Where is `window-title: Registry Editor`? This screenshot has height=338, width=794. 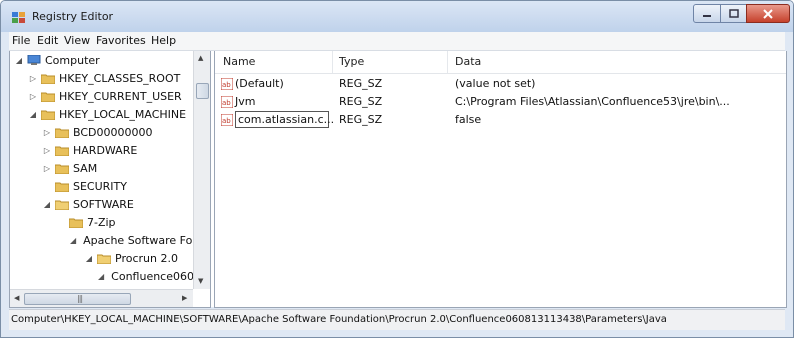 window-title: Registry Editor is located at coordinates (73, 16).